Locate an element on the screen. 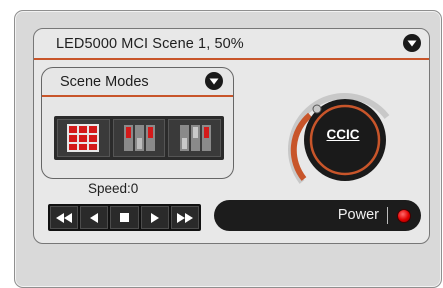  previous-button is located at coordinates (94, 217).